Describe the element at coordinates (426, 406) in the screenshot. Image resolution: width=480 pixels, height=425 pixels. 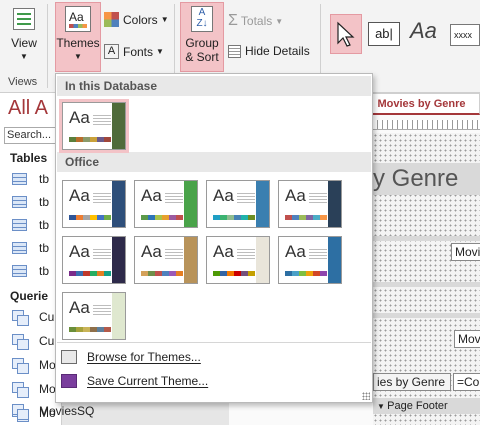
I see `page-footer-band: ▼ Page Footer` at that location.